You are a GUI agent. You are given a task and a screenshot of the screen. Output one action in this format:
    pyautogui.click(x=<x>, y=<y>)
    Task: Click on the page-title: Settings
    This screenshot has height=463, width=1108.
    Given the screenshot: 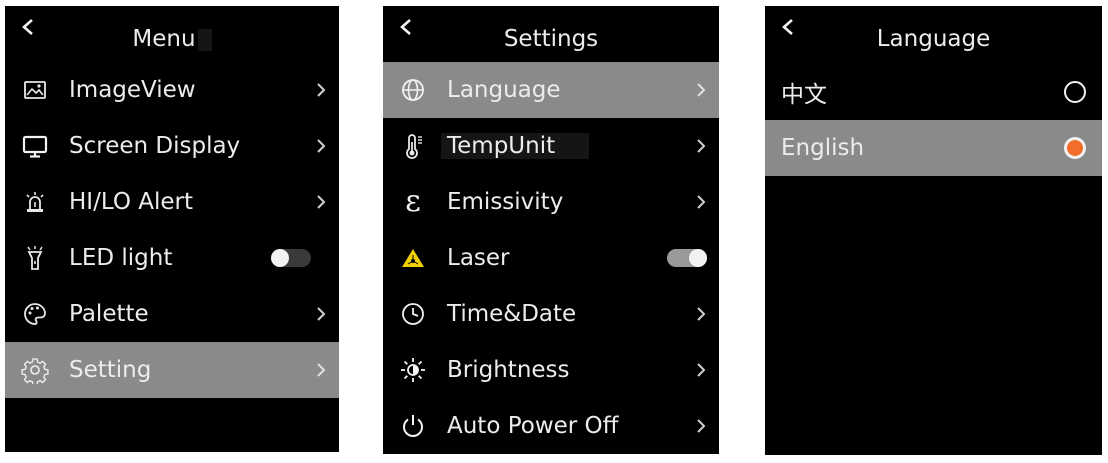 What is the action you would take?
    pyautogui.click(x=551, y=39)
    